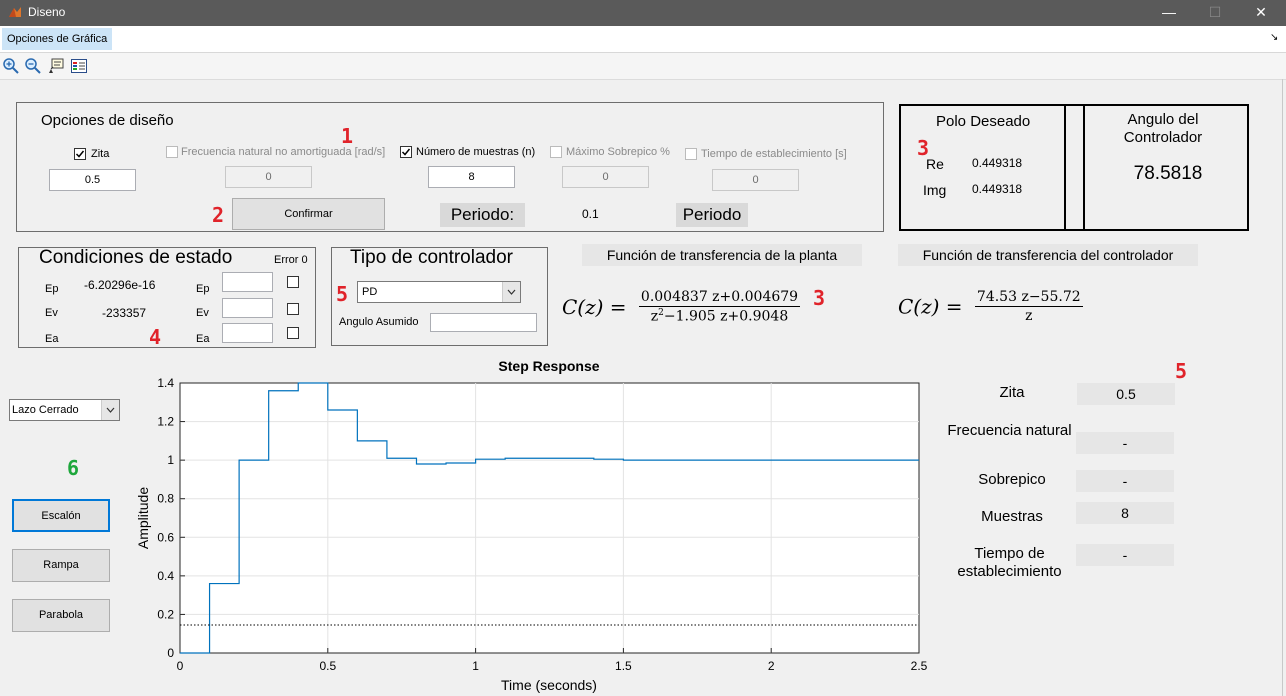 This screenshot has width=1286, height=696. What do you see at coordinates (57, 39) in the screenshot?
I see `menu-opciones-grafica: Opciones de Gráfica` at bounding box center [57, 39].